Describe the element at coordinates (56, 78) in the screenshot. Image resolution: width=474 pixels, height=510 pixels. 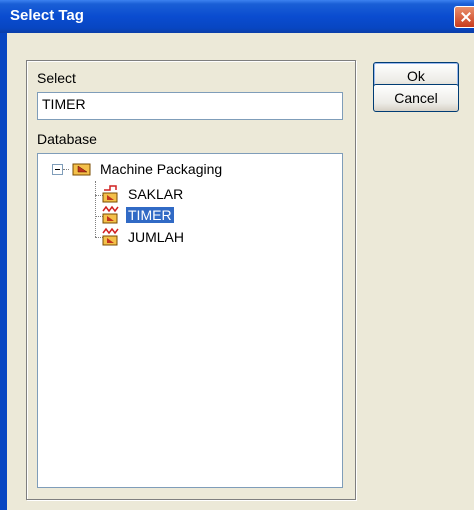
I see `select-label: Select` at that location.